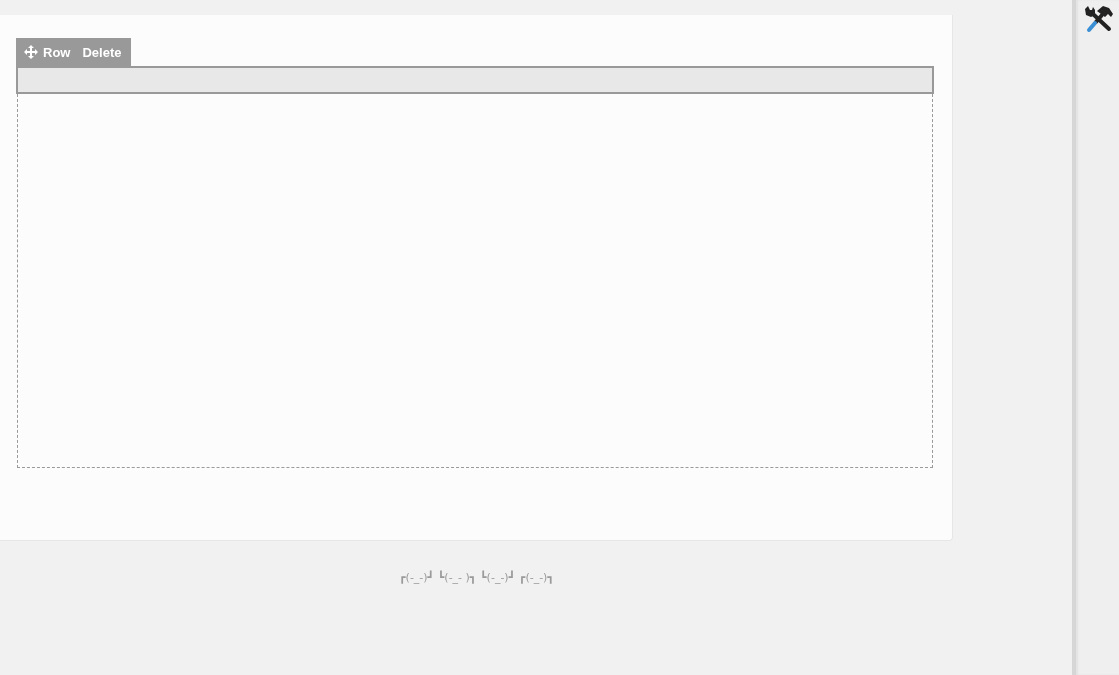 The height and width of the screenshot is (675, 1119). I want to click on footer-text: ┏(-_-)┛ ┗(-_- )┓ ┗(-_-)┛ ┏(-_-)┓, so click(476, 577).